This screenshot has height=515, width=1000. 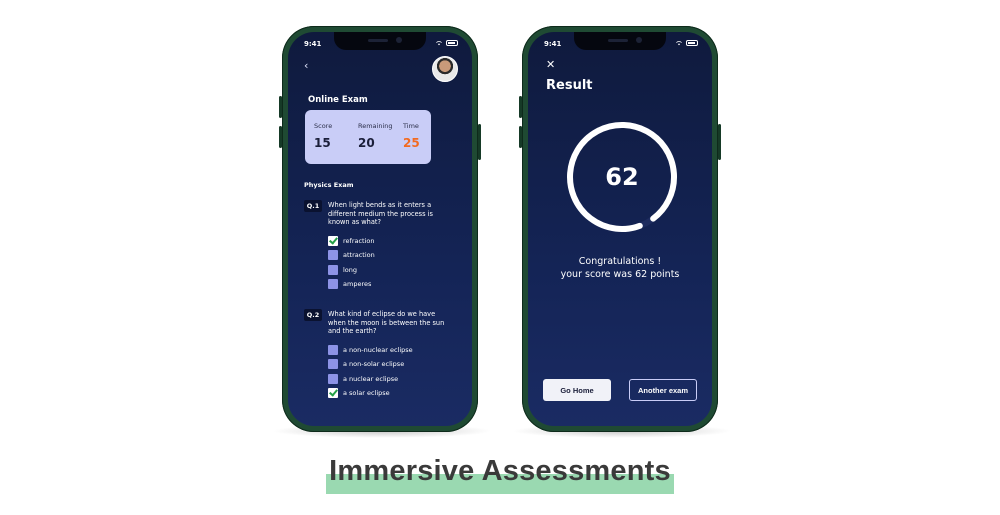 I want to click on remaining-label: Remaining, so click(x=375, y=126).